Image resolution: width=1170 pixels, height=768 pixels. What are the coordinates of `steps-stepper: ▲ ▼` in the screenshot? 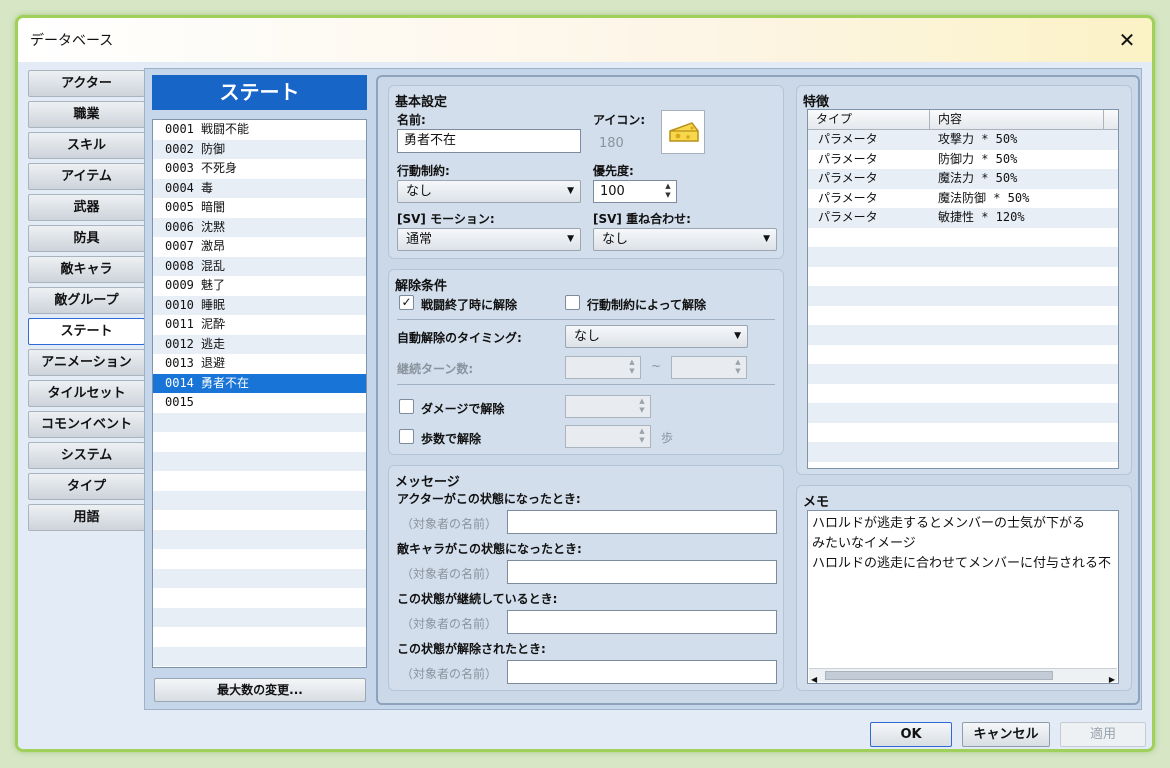 It's located at (608, 436).